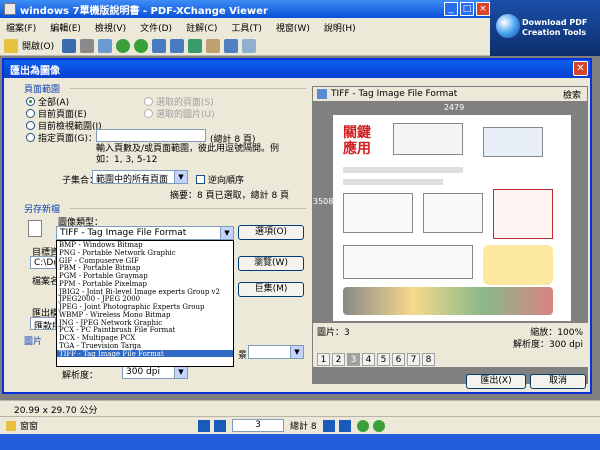  What do you see at coordinates (148, 113) in the screenshot?
I see `range-selected-images-radio` at bounding box center [148, 113].